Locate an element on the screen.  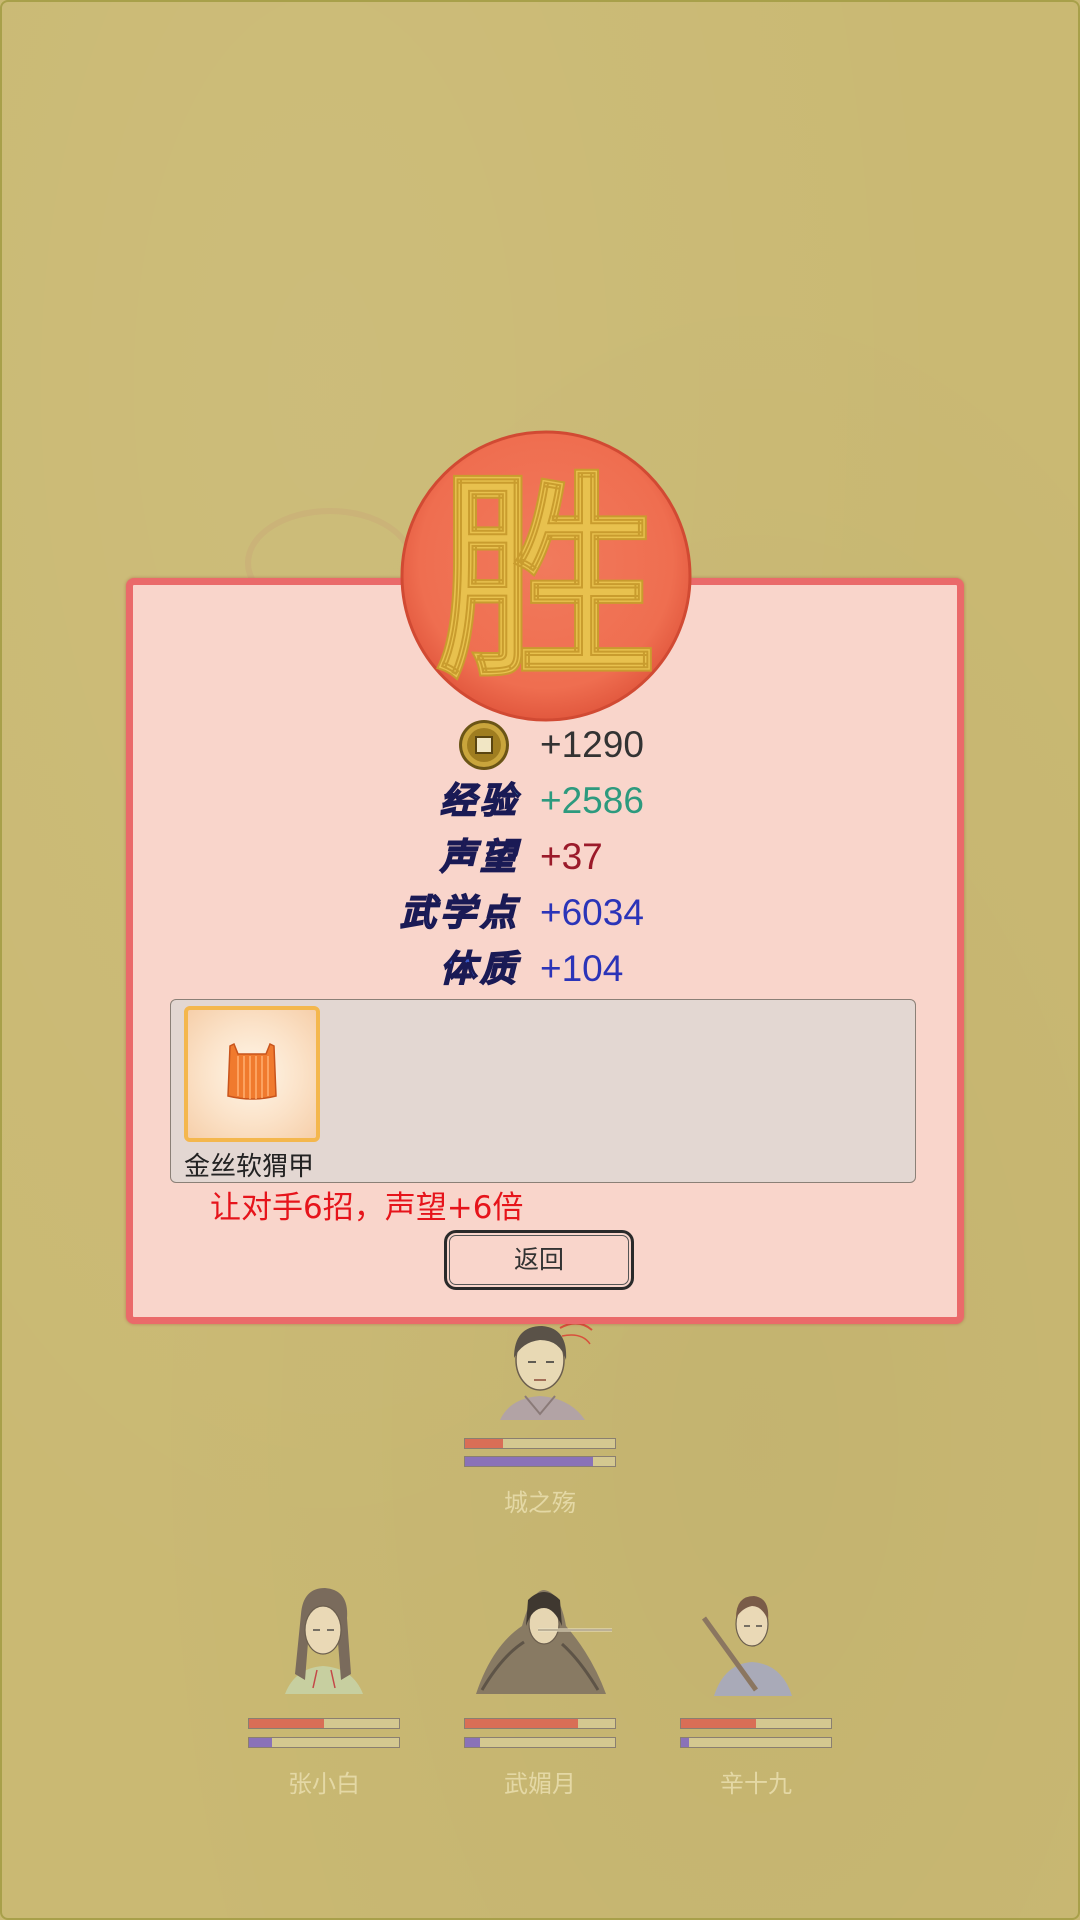
party-3-hp-bar is located at coordinates (756, 1723).